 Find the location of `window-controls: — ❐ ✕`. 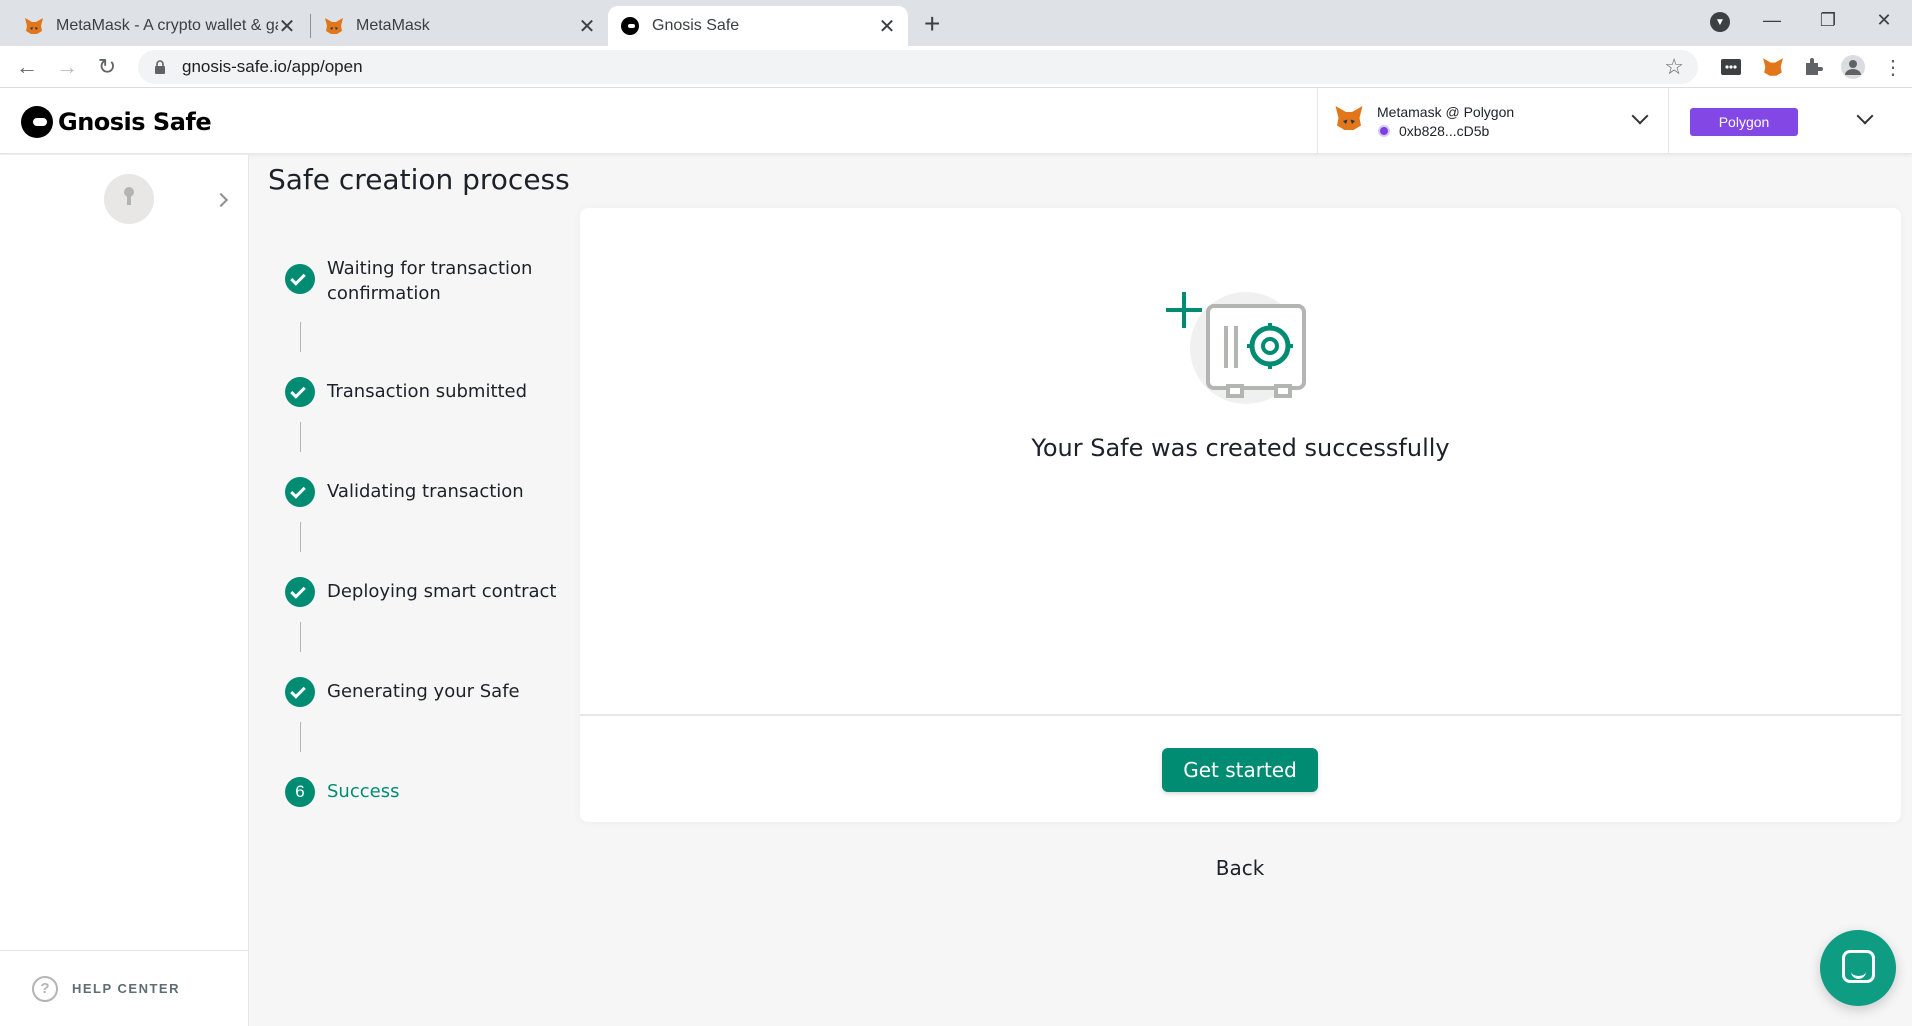

window-controls: — ❐ ✕ is located at coordinates (1828, 20).